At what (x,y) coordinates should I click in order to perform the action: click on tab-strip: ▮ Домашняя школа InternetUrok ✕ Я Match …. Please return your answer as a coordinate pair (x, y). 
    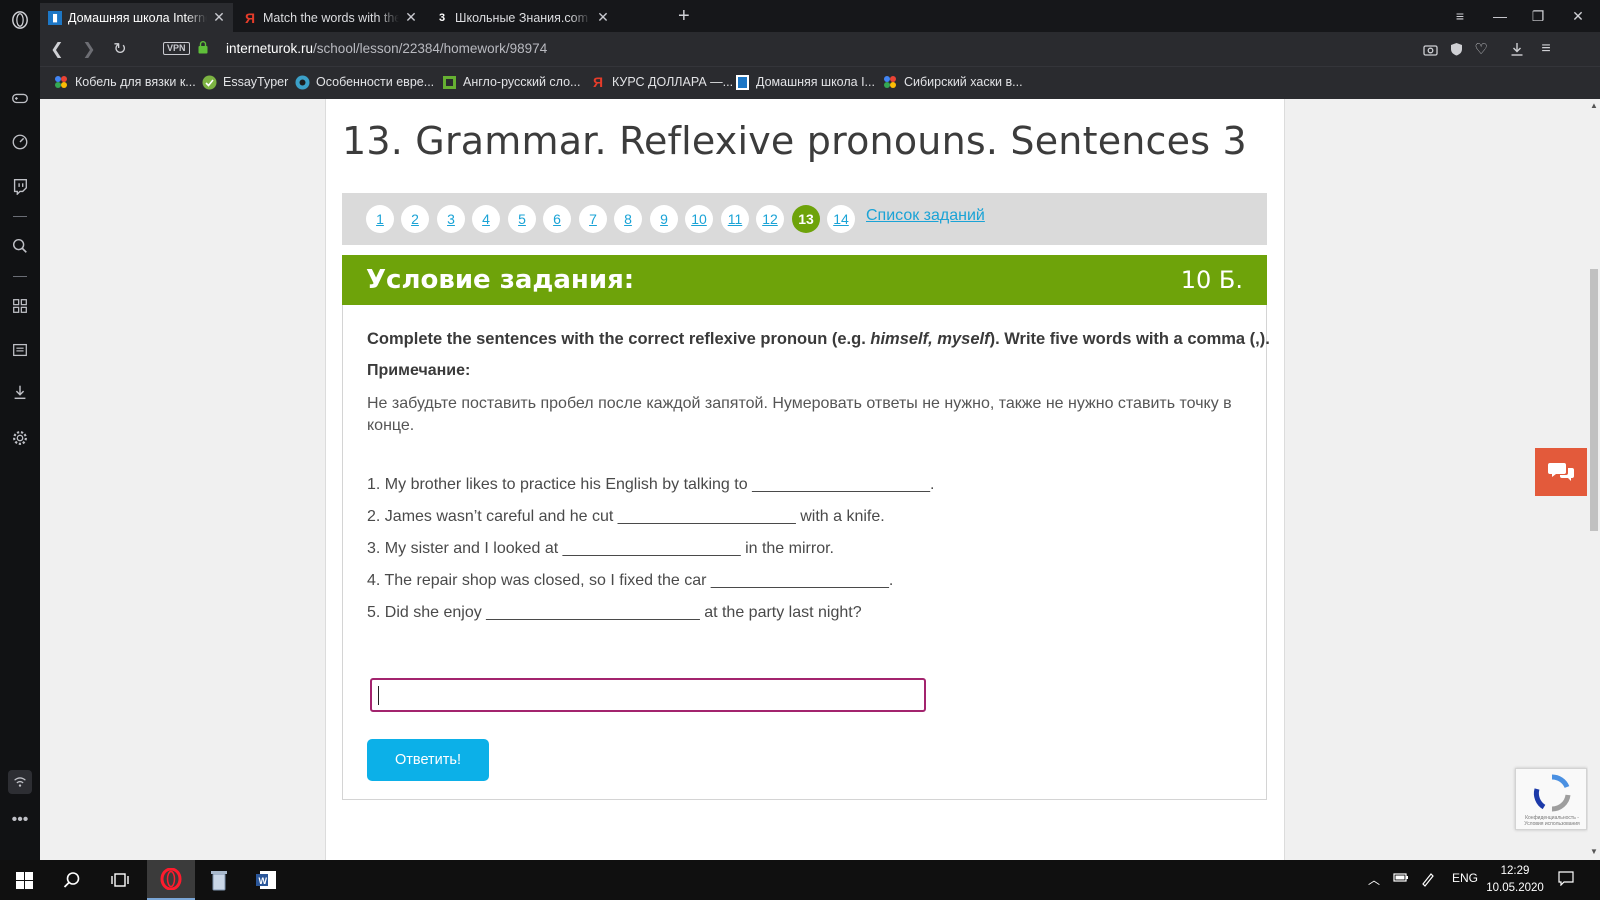
    Looking at the image, I should click on (820, 16).